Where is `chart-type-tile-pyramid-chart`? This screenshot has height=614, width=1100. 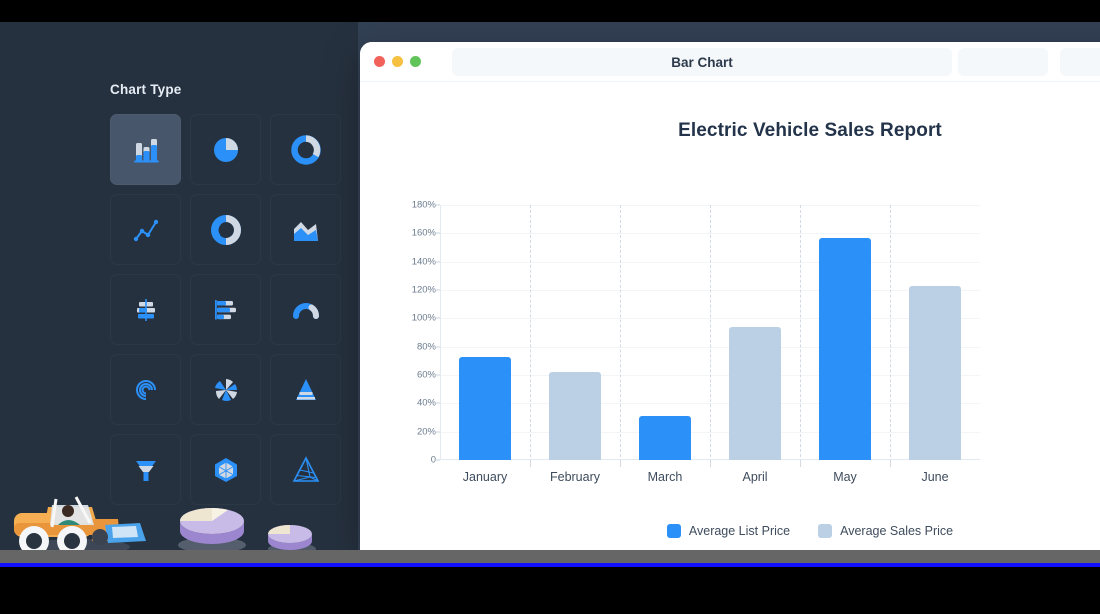 chart-type-tile-pyramid-chart is located at coordinates (305, 389).